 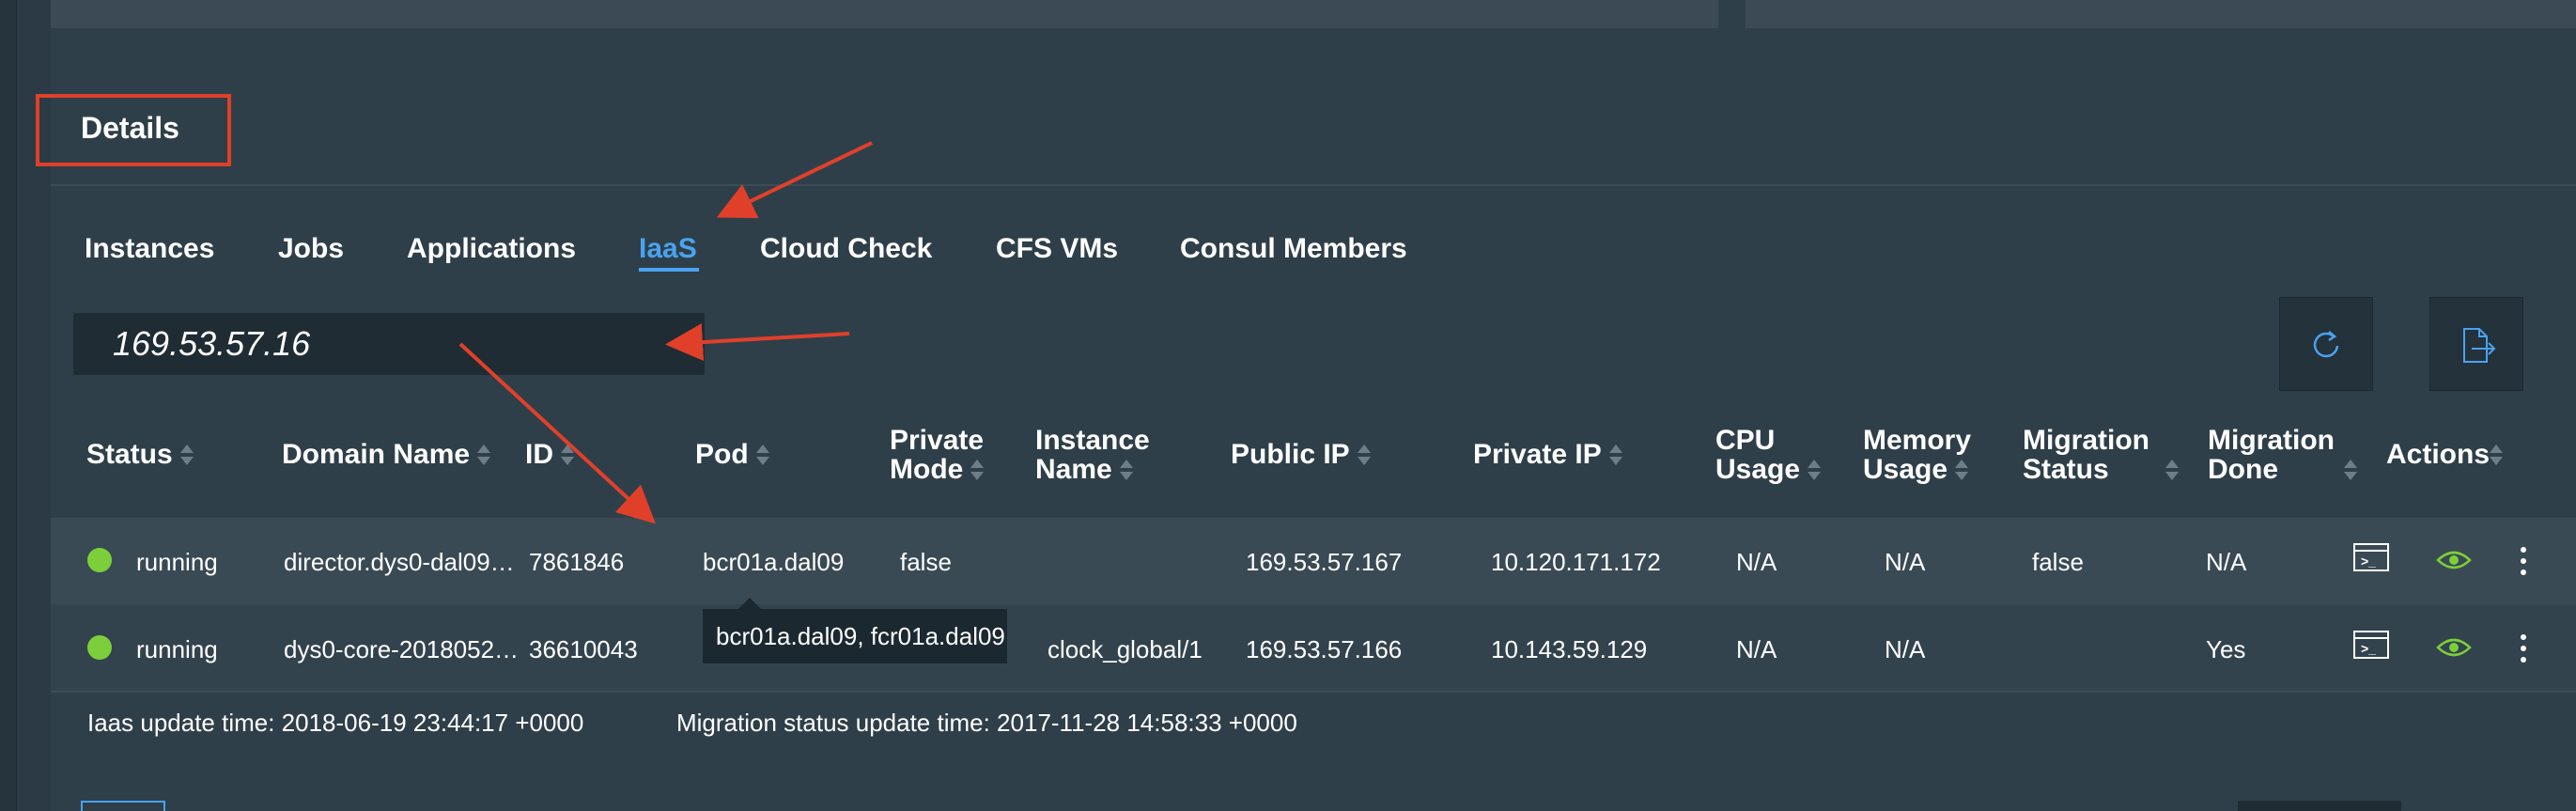 I want to click on annotation-arrows, so click(x=665, y=332).